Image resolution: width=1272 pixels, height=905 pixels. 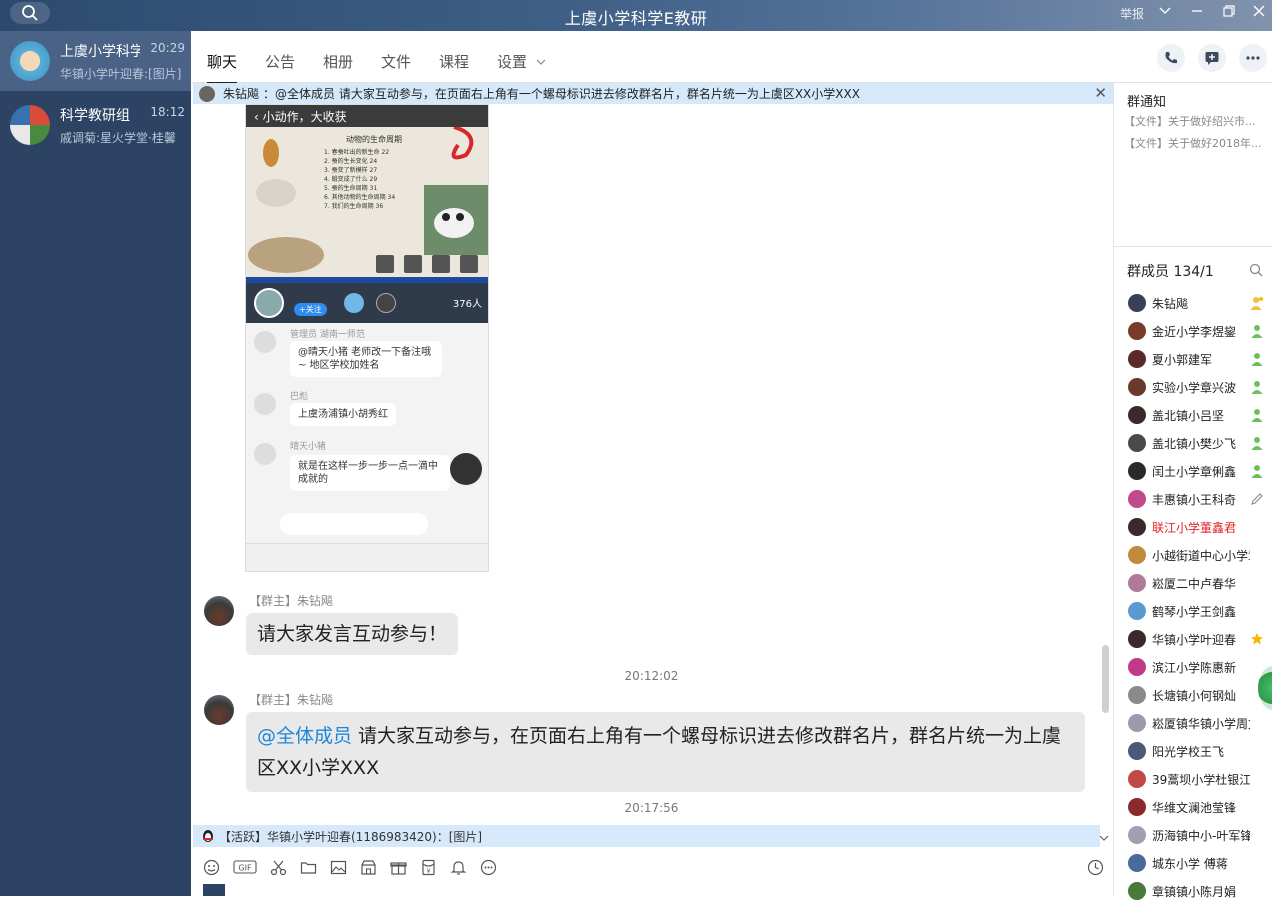 I want to click on tab-settings-label: 设置, so click(x=512, y=62).